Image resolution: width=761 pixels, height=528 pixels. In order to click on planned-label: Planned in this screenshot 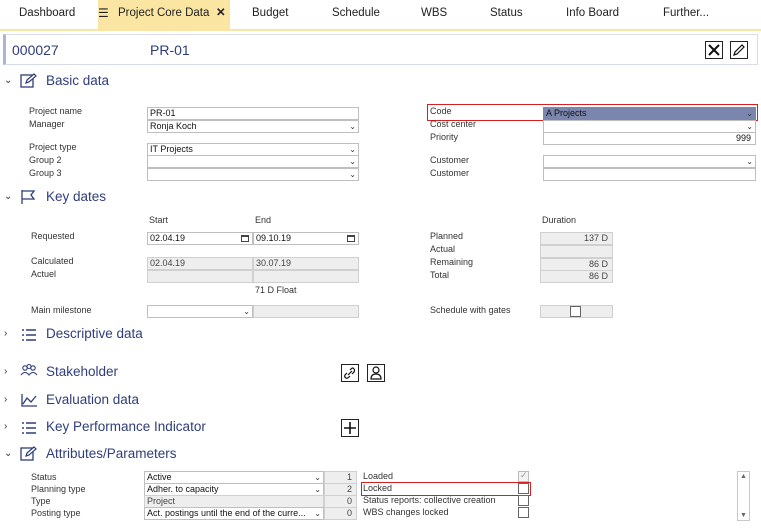, I will do `click(447, 236)`.